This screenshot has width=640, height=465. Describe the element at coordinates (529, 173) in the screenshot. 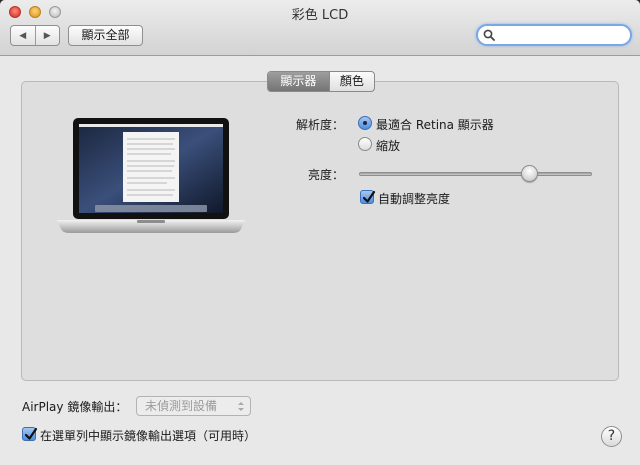

I see `brightness-slider-knob` at that location.